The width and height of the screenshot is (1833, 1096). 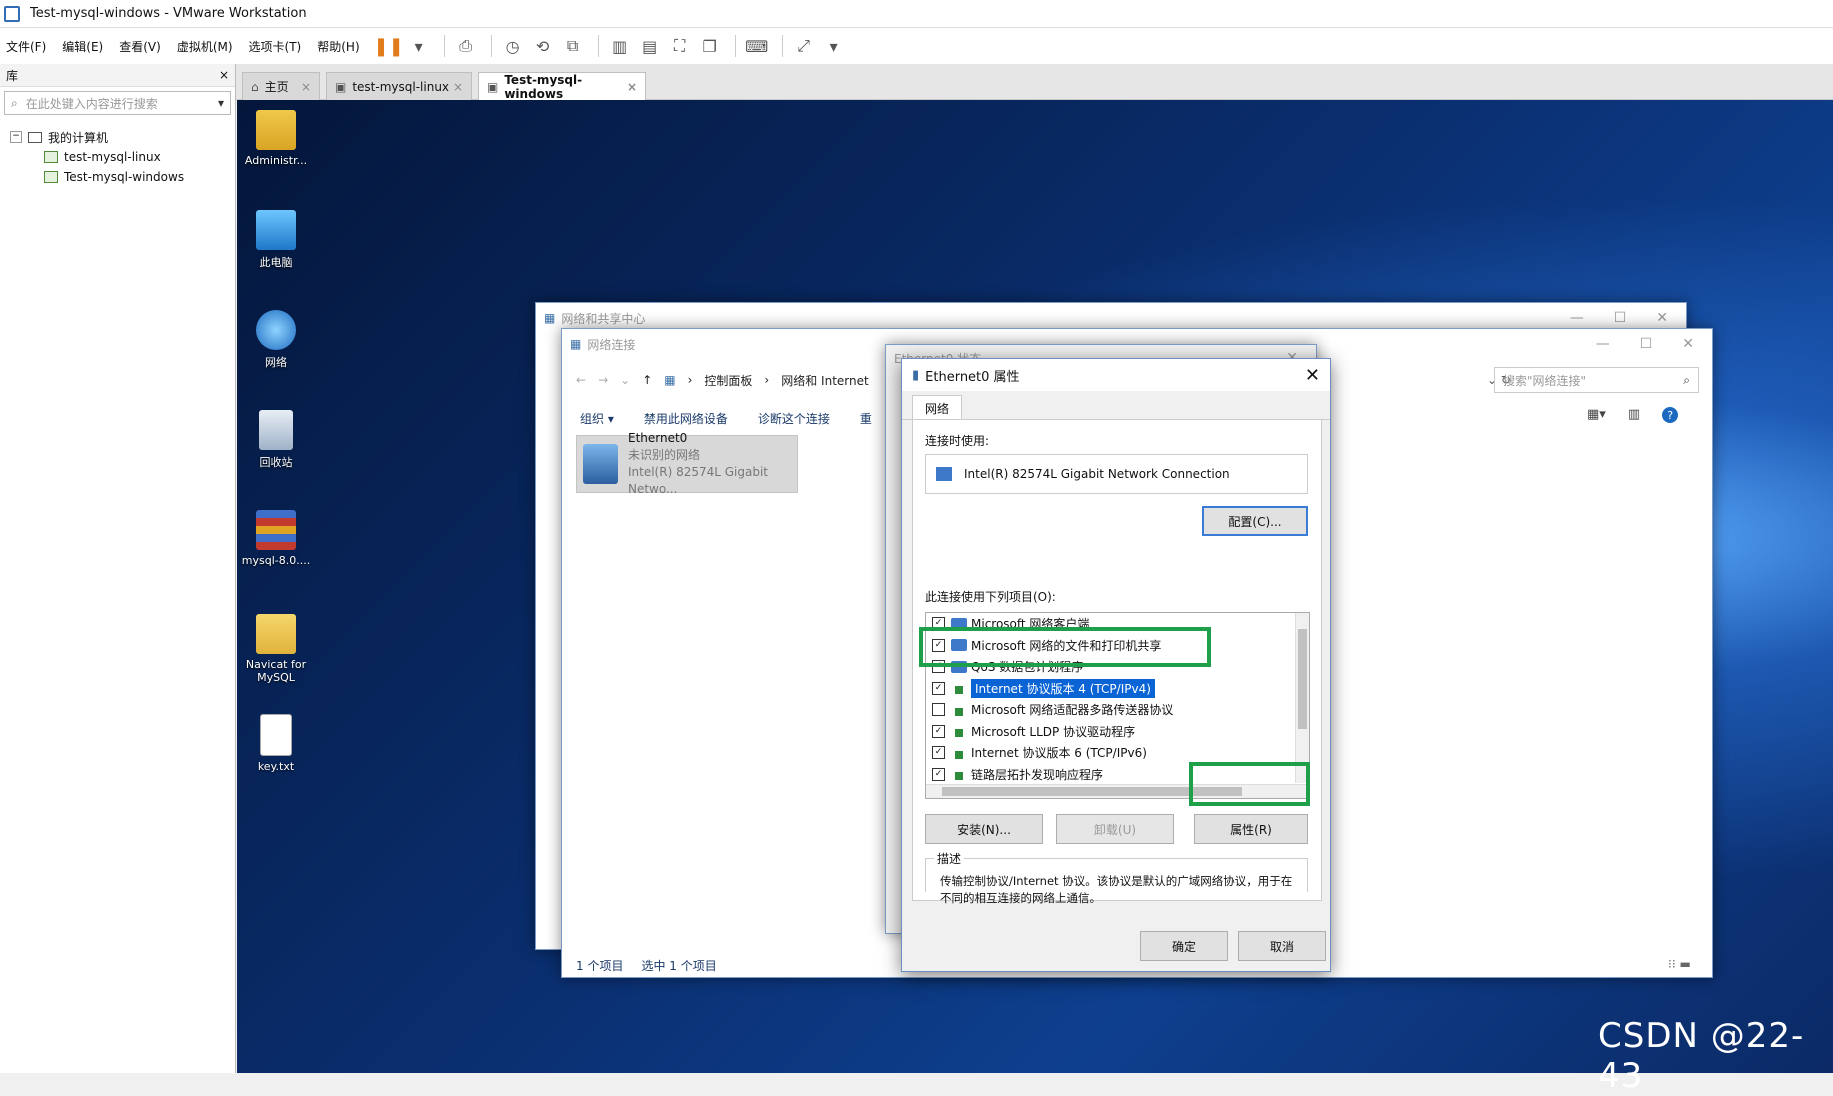 What do you see at coordinates (205, 46) in the screenshot?
I see `menu-vm: 虚拟机(M)` at bounding box center [205, 46].